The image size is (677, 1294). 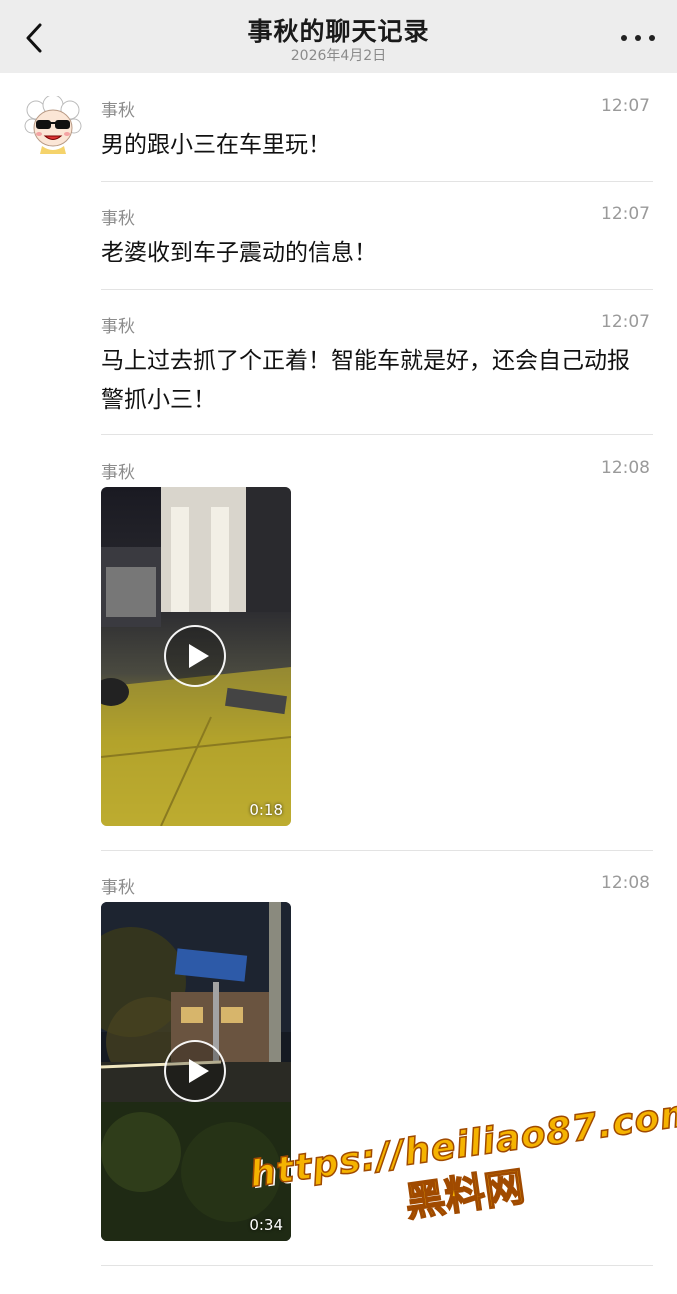 I want to click on message-item: 事秋 12:07 马上过去抓了个正着！智能车就是好，还会自己动报警抓小三！, so click(x=377, y=362).